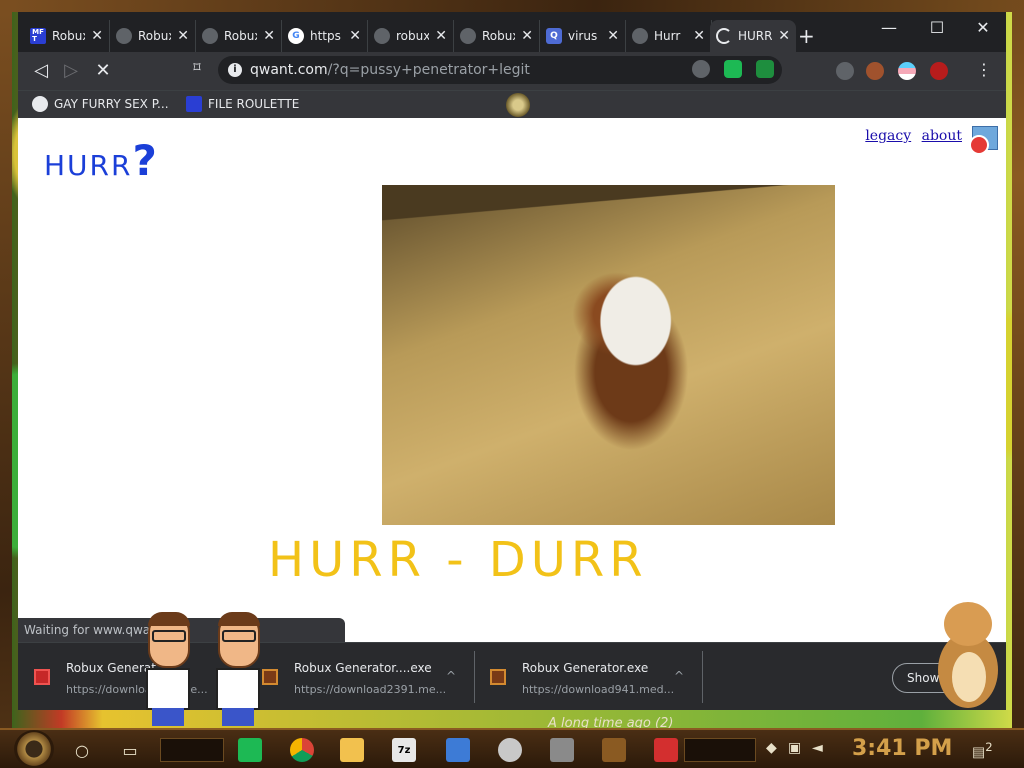  Describe the element at coordinates (983, 140) in the screenshot. I see `adblock-overlay-icon` at that location.